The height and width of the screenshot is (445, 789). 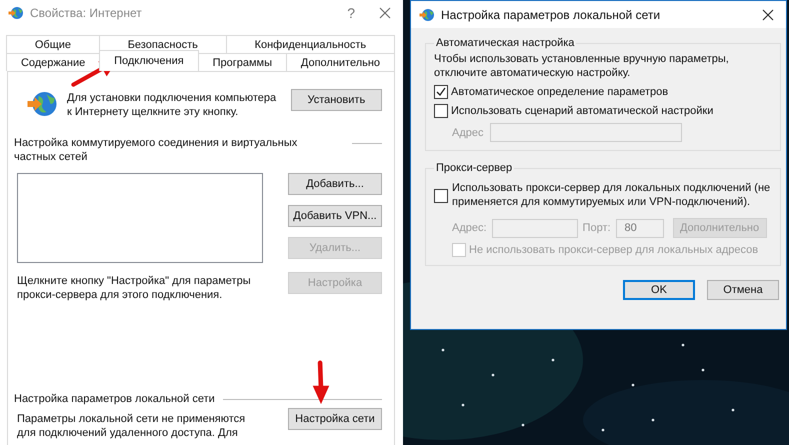 I want to click on tab: Дополнительно, so click(x=340, y=62).